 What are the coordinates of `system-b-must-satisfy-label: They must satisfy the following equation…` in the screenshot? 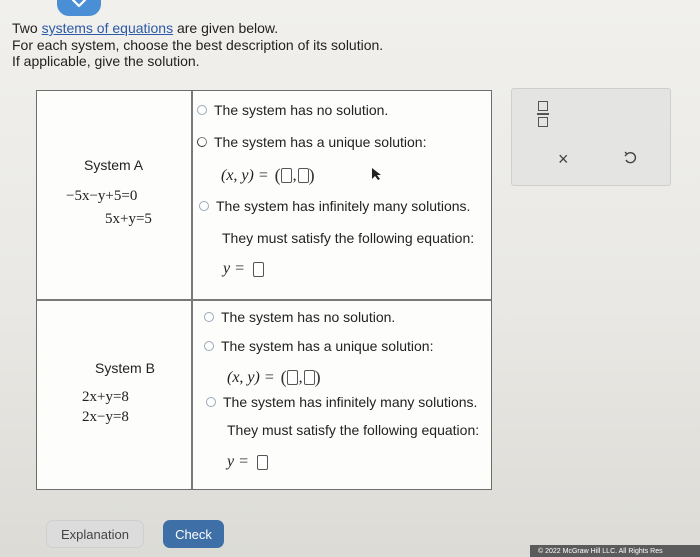 It's located at (353, 430).